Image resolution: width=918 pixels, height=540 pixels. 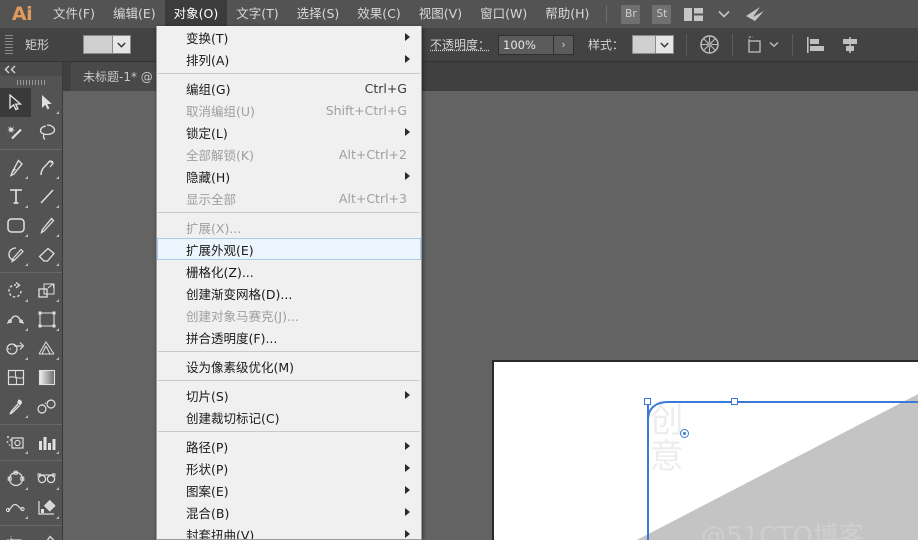 I want to click on menu-item-22: 路径(P), so click(x=289, y=446).